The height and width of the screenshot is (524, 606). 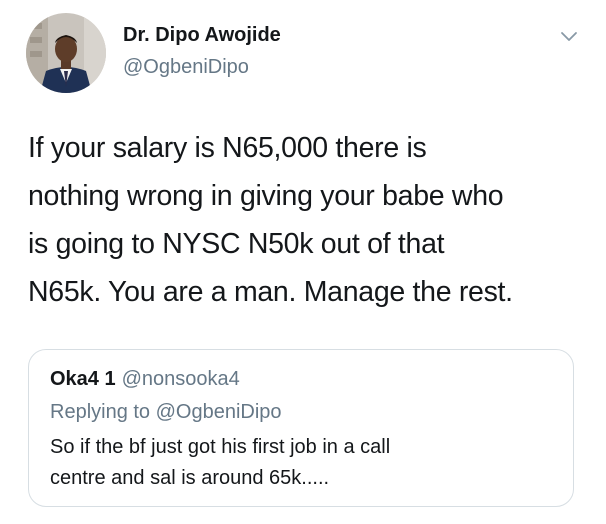 What do you see at coordinates (227, 148) in the screenshot?
I see `tweet-text-line: If your salary is N65,000 there is` at bounding box center [227, 148].